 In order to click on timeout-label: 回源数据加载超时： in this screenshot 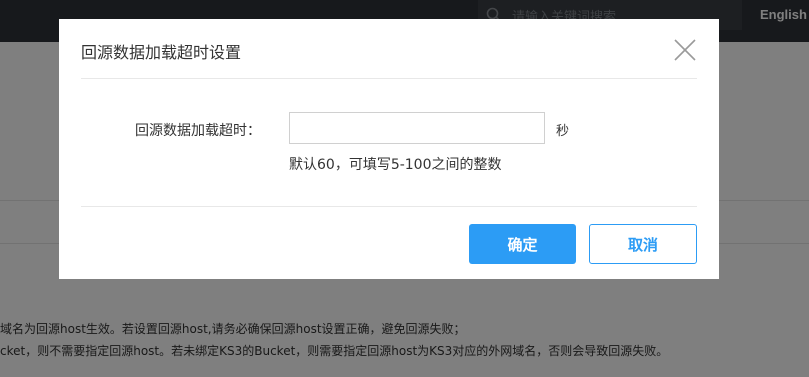, I will do `click(198, 131)`.